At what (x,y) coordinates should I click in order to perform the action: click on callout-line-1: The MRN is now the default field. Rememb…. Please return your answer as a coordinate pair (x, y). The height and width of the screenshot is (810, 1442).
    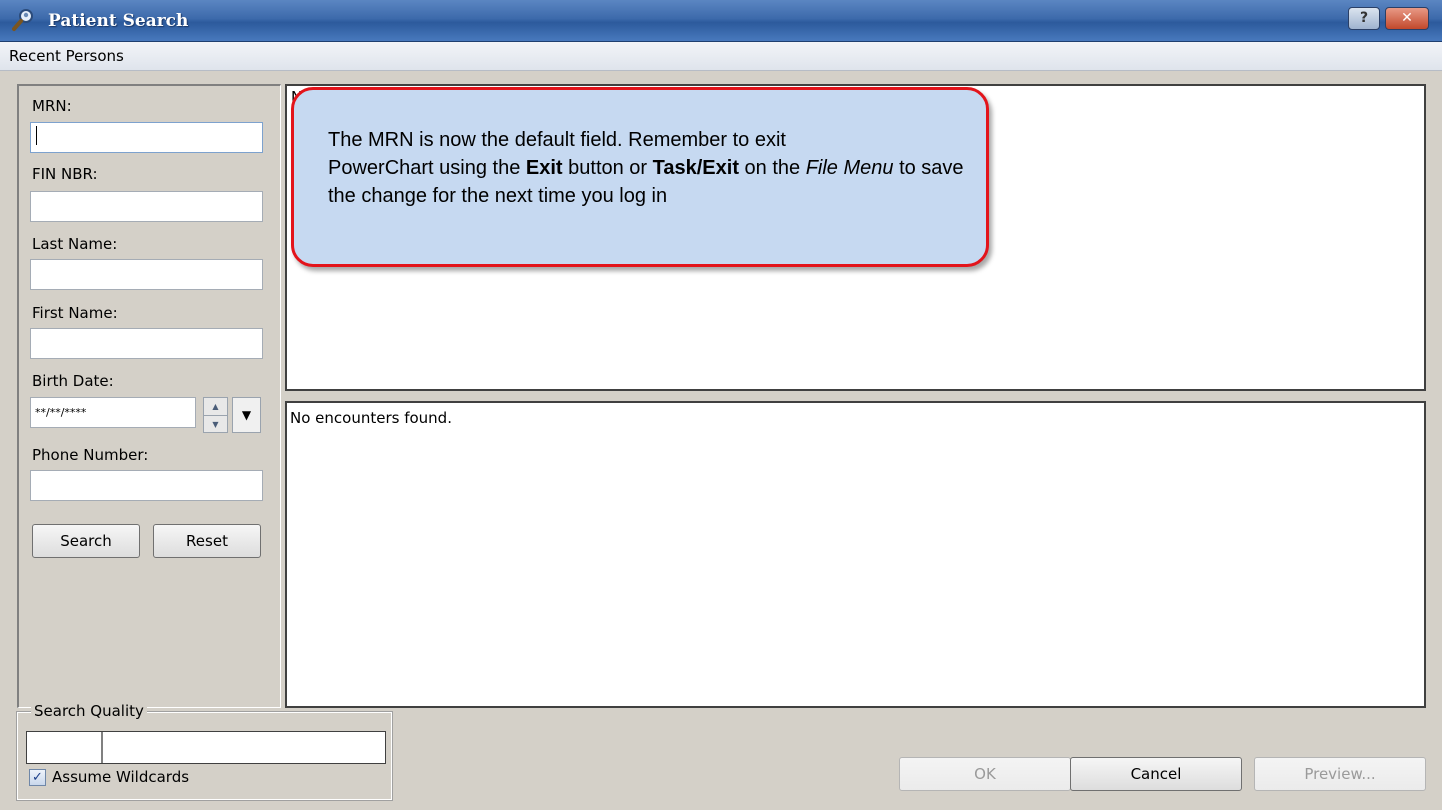
    Looking at the image, I should click on (557, 140).